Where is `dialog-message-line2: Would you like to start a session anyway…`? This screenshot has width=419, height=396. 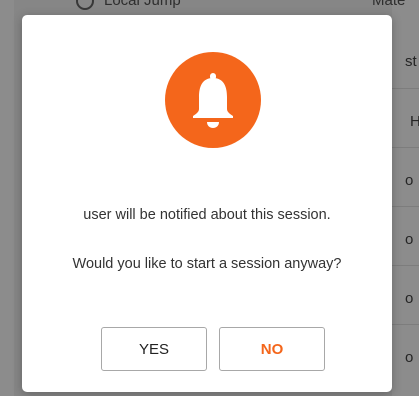
dialog-message-line2: Would you like to start a session anyway… is located at coordinates (207, 264).